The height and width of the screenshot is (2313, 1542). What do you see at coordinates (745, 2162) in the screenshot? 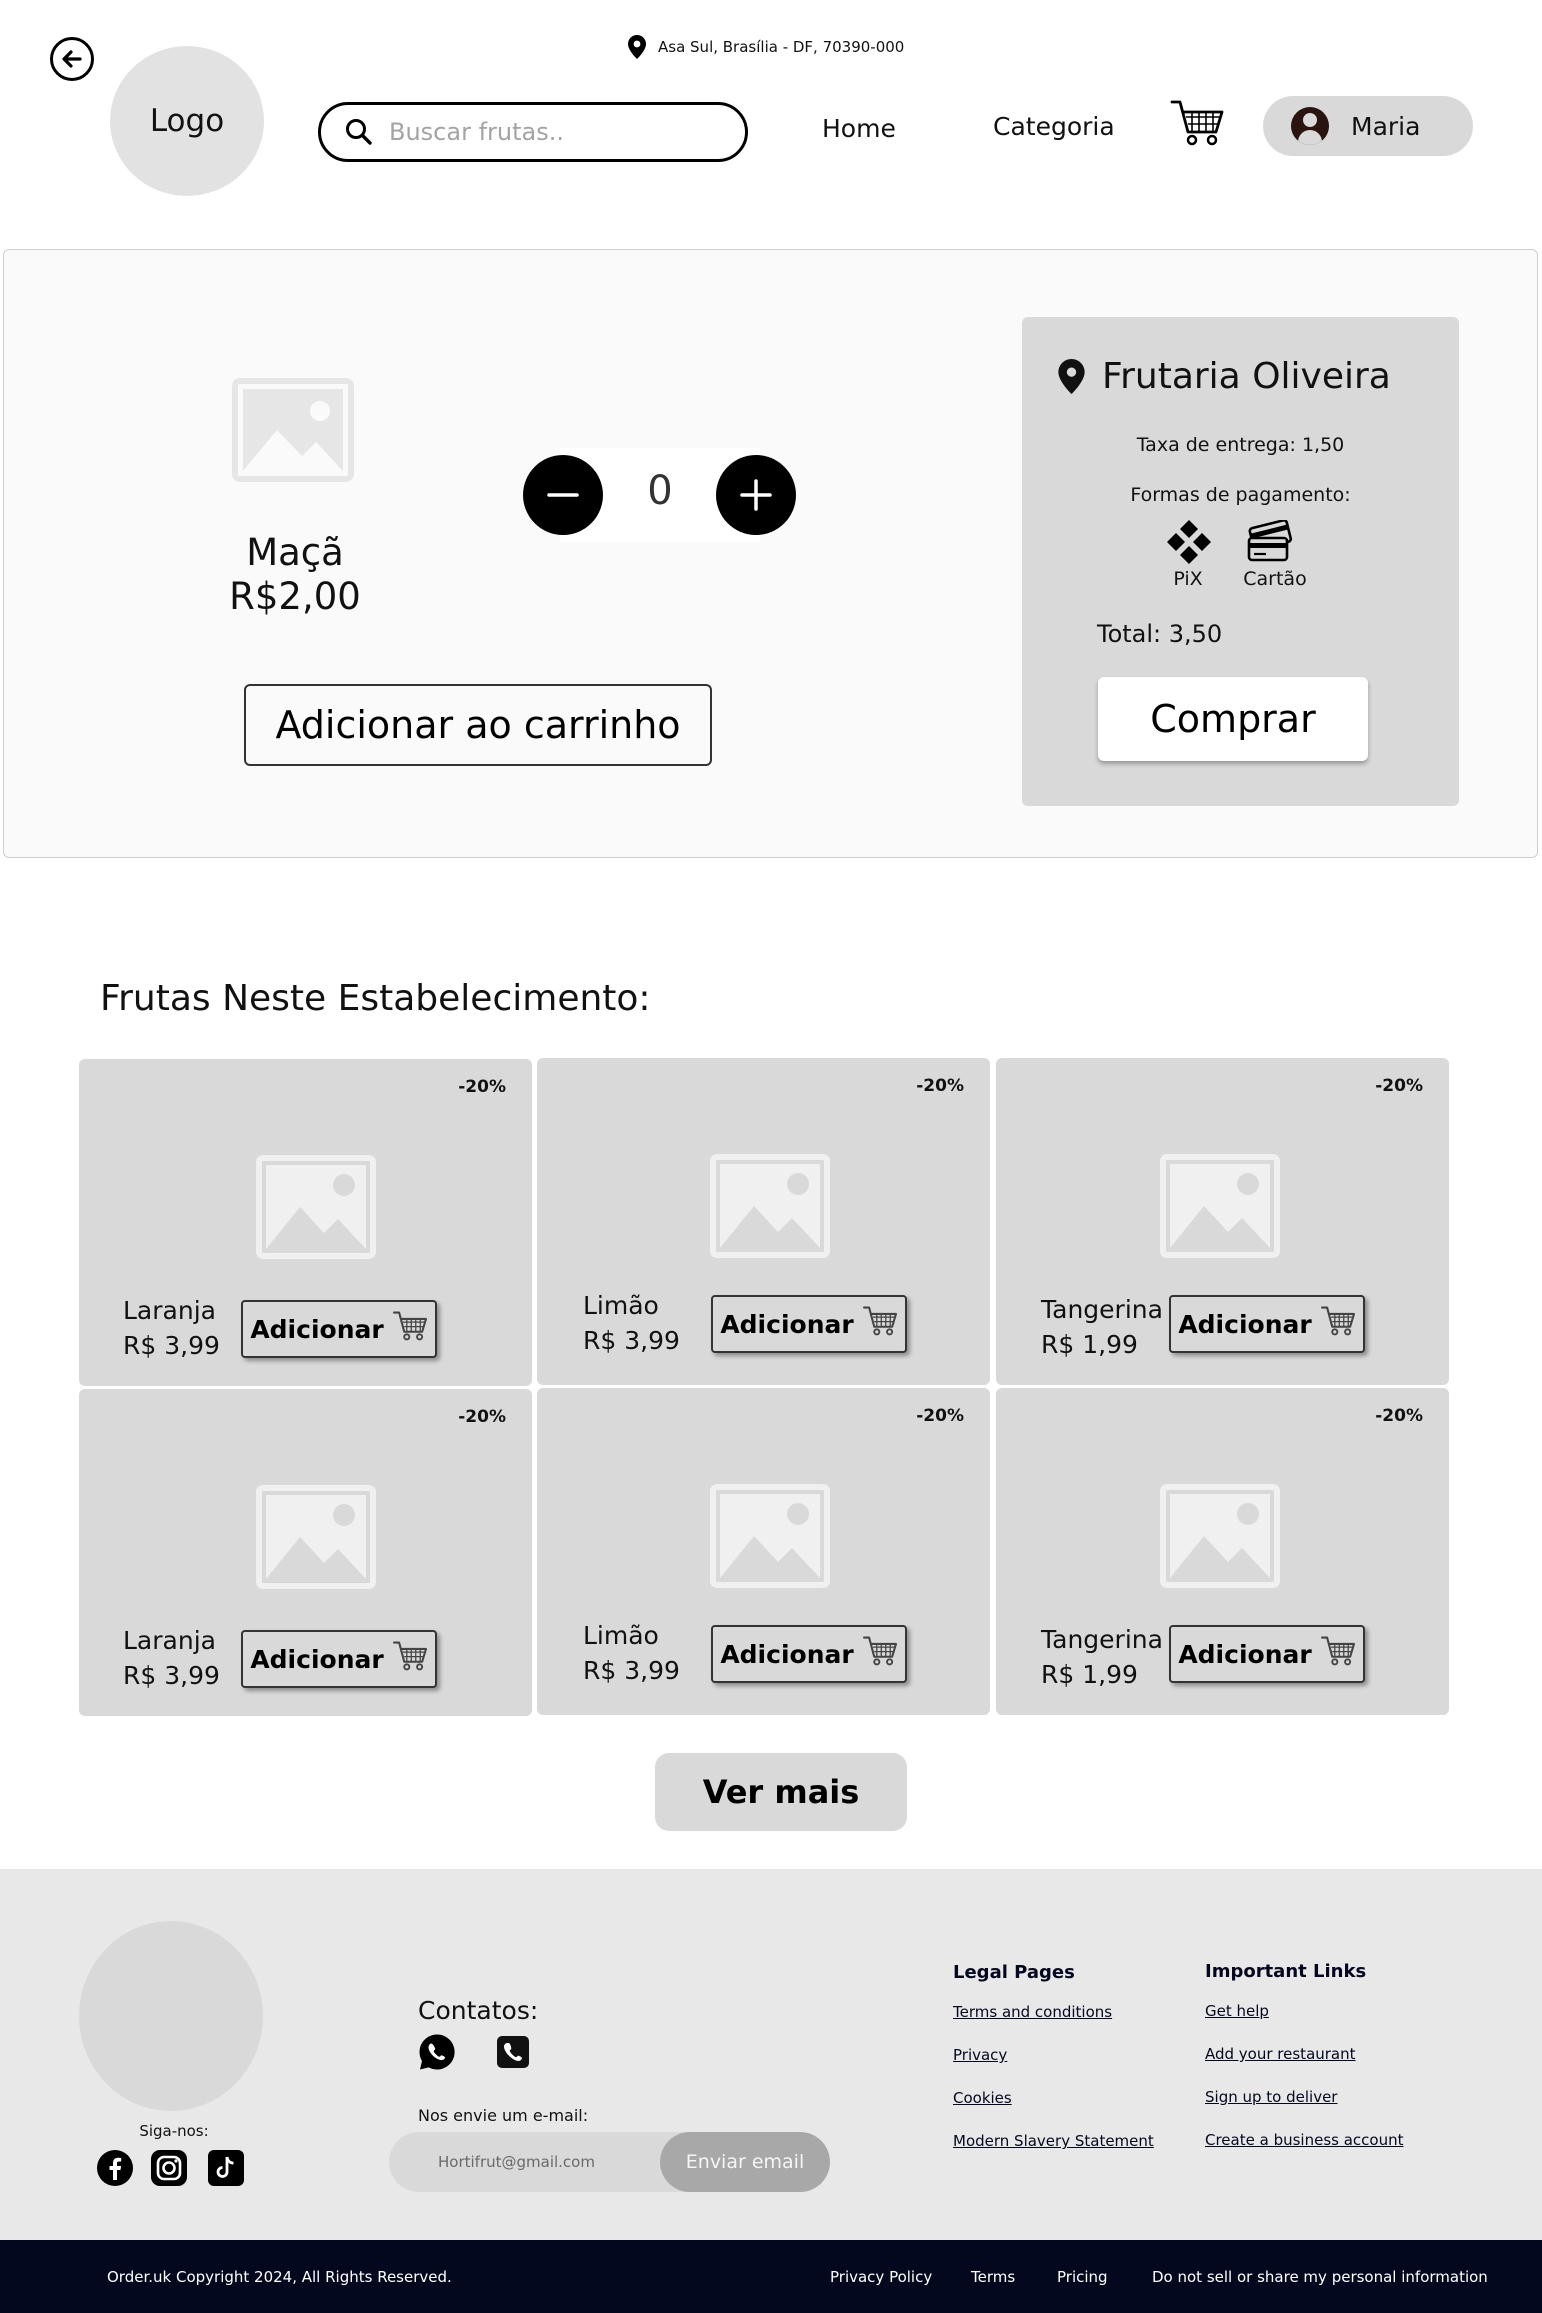
I see `send-email-button: Enviar email` at bounding box center [745, 2162].